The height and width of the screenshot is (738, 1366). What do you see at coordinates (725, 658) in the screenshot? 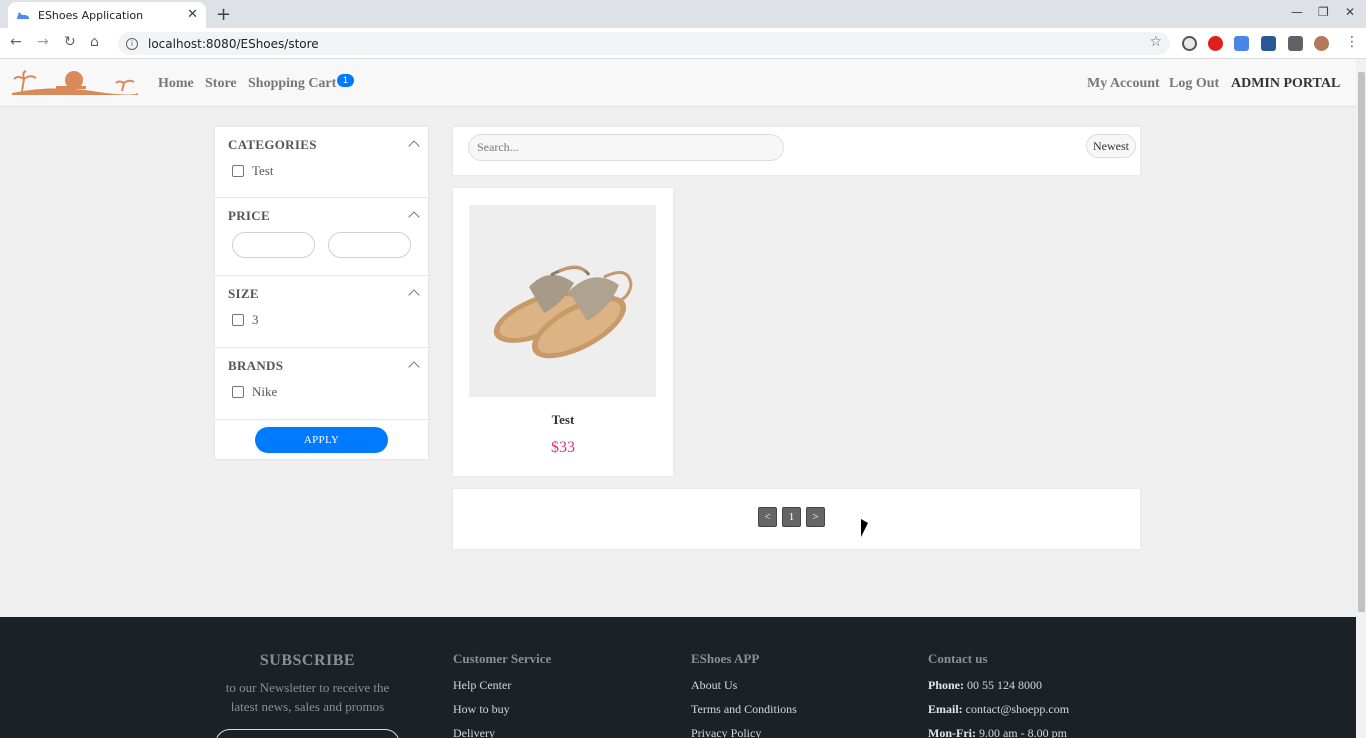
I see `eshoes-app-title: EShoes APP` at bounding box center [725, 658].